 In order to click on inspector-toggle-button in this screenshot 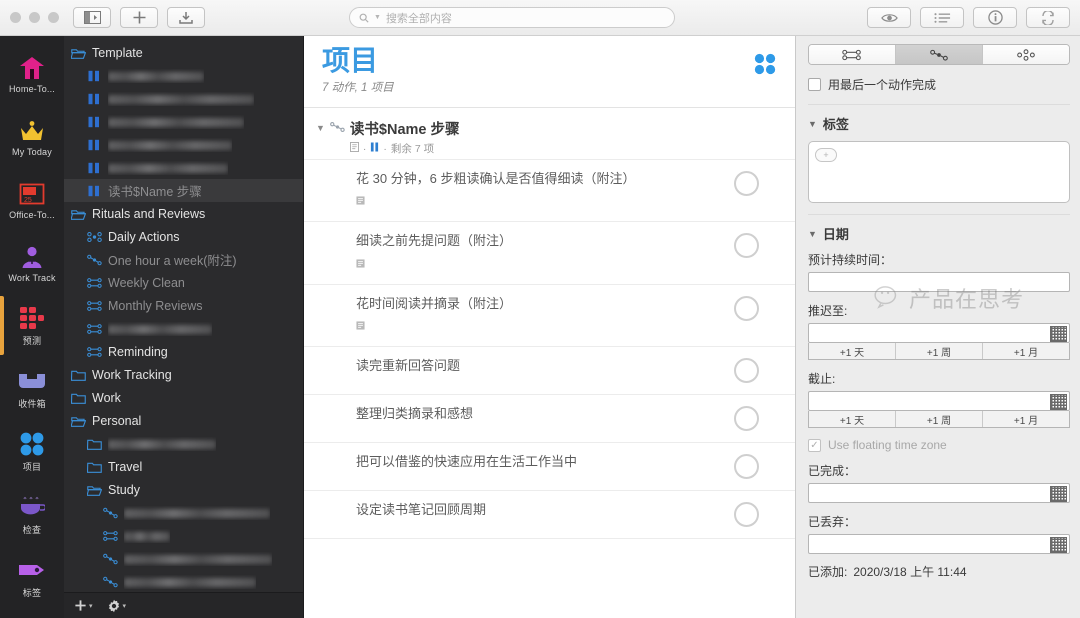, I will do `click(995, 17)`.